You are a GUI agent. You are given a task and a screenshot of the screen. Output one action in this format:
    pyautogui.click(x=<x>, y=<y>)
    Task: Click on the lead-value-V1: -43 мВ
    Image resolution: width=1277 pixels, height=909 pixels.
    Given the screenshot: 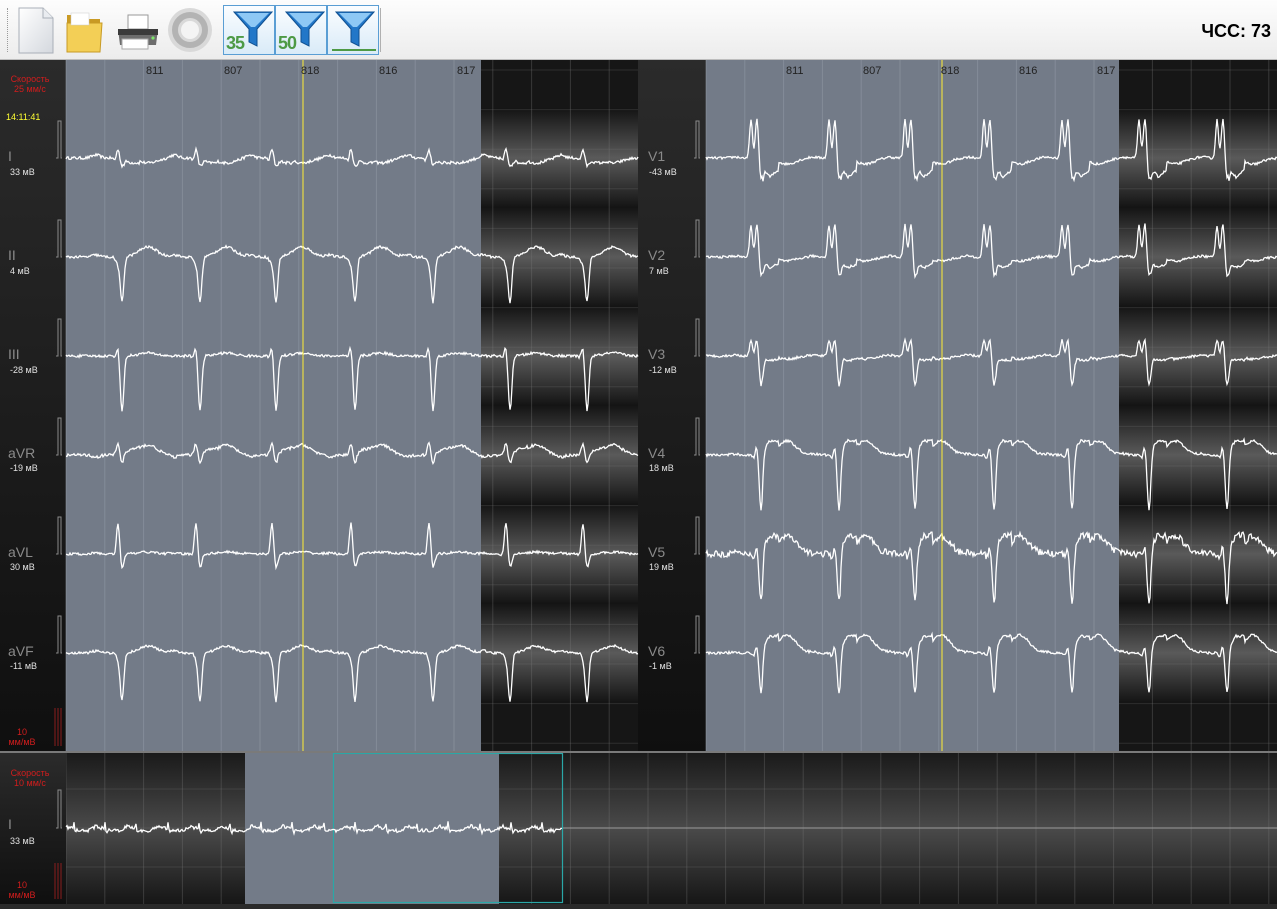 What is the action you would take?
    pyautogui.click(x=663, y=172)
    